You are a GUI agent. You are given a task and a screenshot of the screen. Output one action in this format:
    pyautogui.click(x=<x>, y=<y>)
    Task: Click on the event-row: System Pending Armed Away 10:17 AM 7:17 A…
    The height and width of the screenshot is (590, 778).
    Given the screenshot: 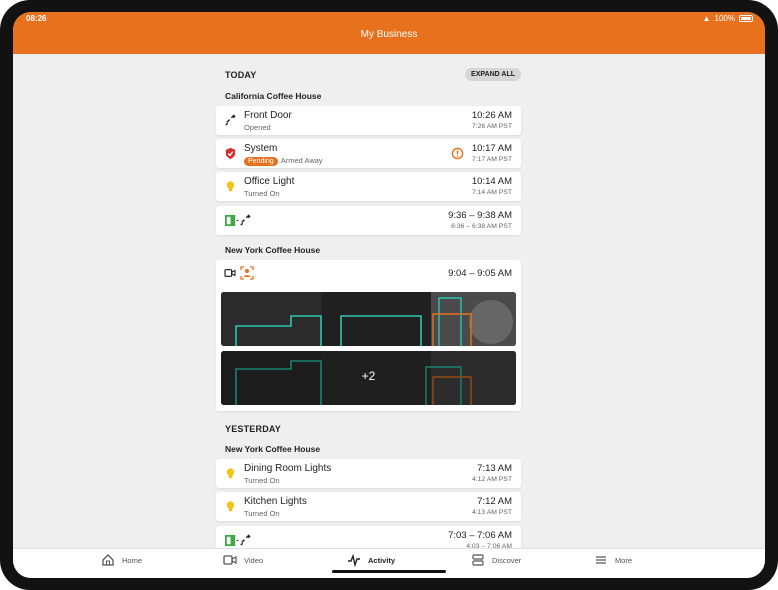 What is the action you would take?
    pyautogui.click(x=368, y=153)
    